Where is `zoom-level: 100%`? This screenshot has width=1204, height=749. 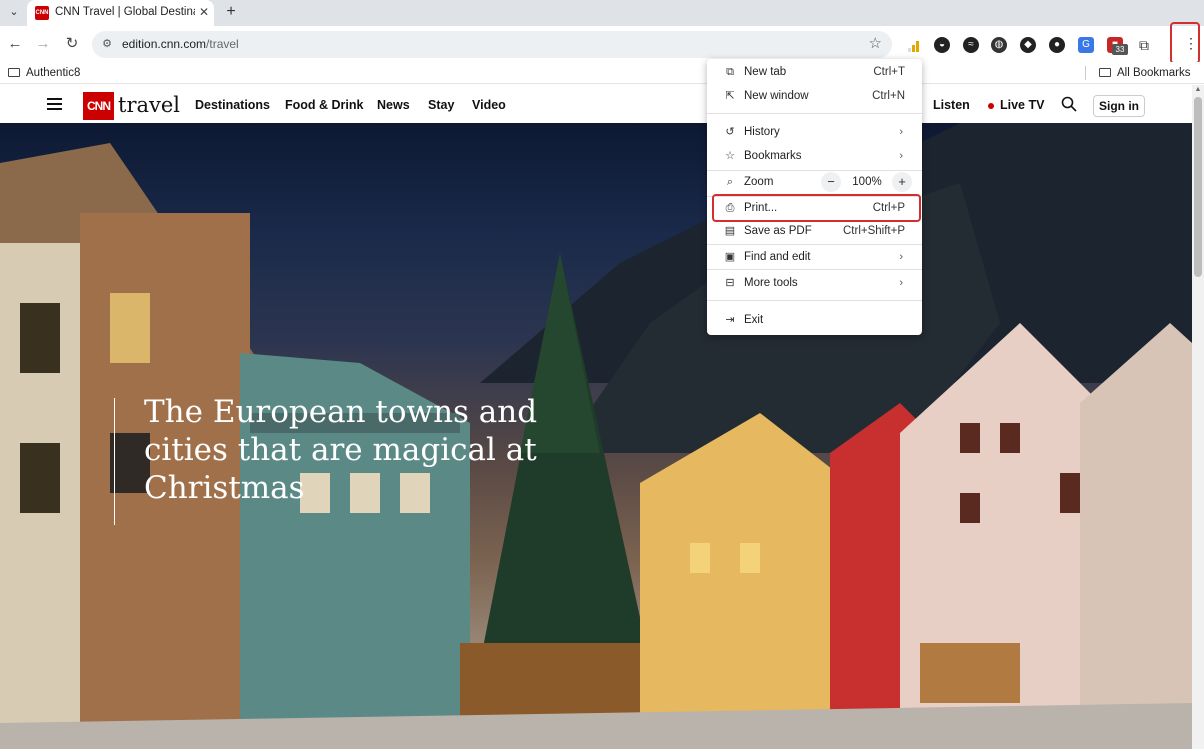
zoom-level: 100% is located at coordinates (867, 182).